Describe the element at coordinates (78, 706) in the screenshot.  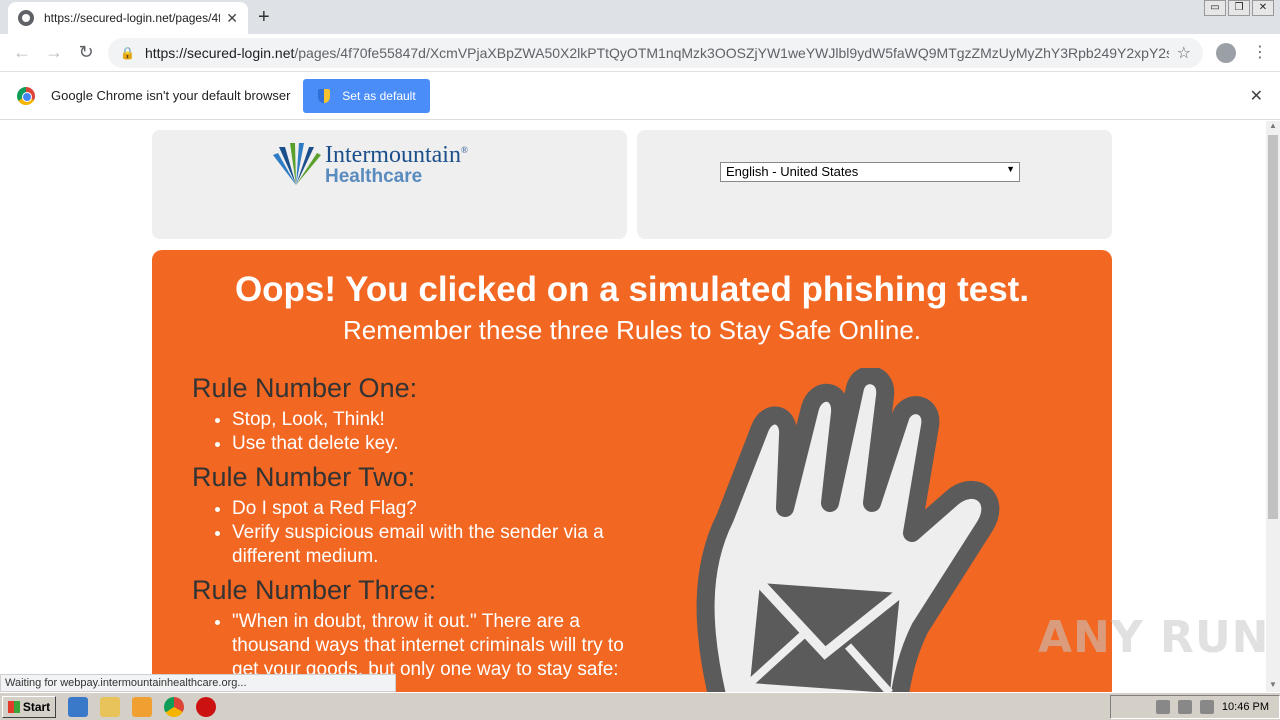
I see `internet-explorer-icon` at that location.